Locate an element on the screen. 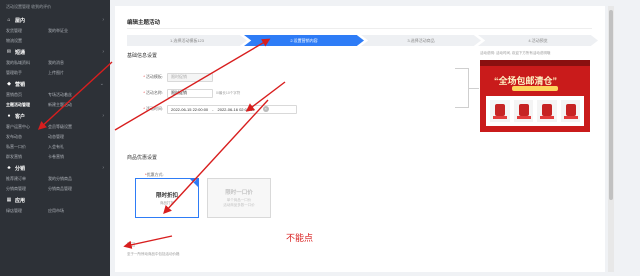 This screenshot has width=640, height=276. step-3: 3.选择活动商品 is located at coordinates (421, 40).